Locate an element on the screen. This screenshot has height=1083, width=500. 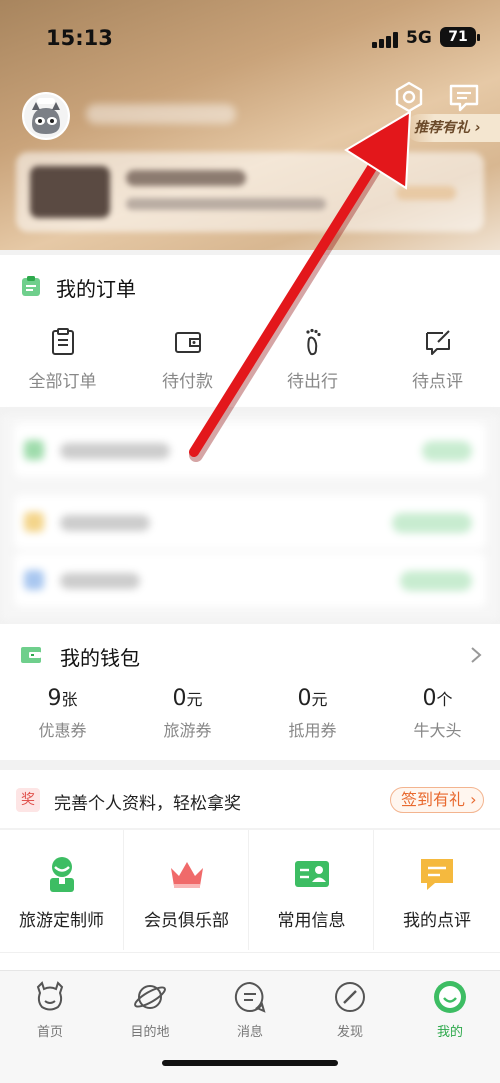
wallet-label: 抵用券 is located at coordinates (312, 730).